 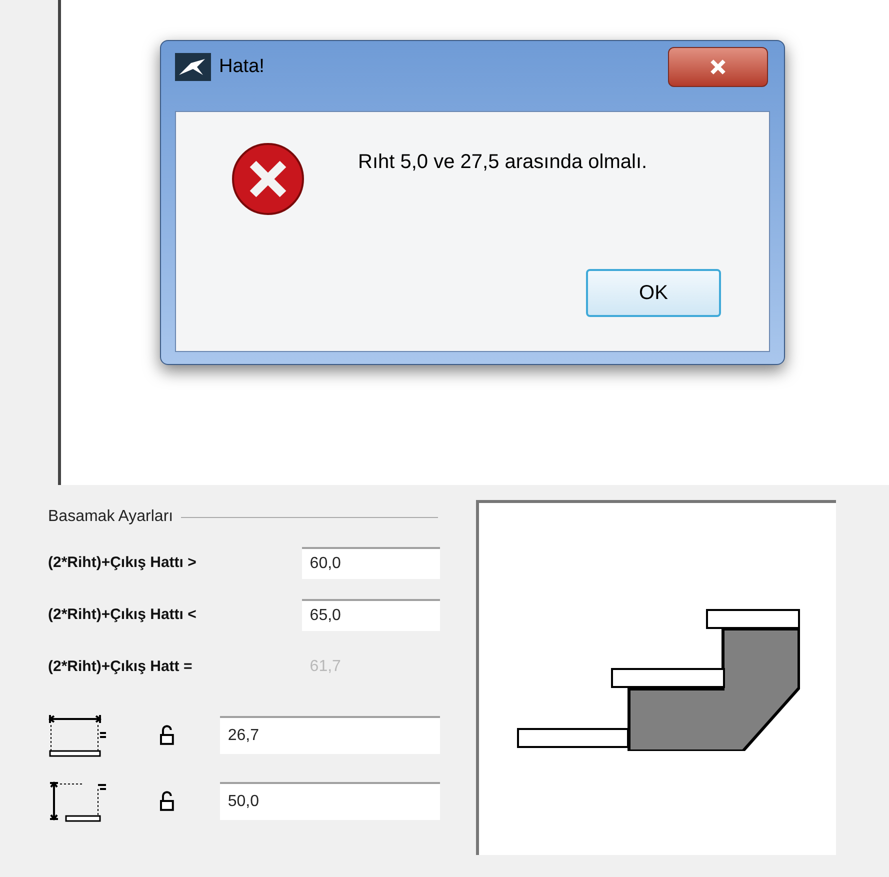 What do you see at coordinates (325, 667) in the screenshot?
I see `value-readout: 61,7` at bounding box center [325, 667].